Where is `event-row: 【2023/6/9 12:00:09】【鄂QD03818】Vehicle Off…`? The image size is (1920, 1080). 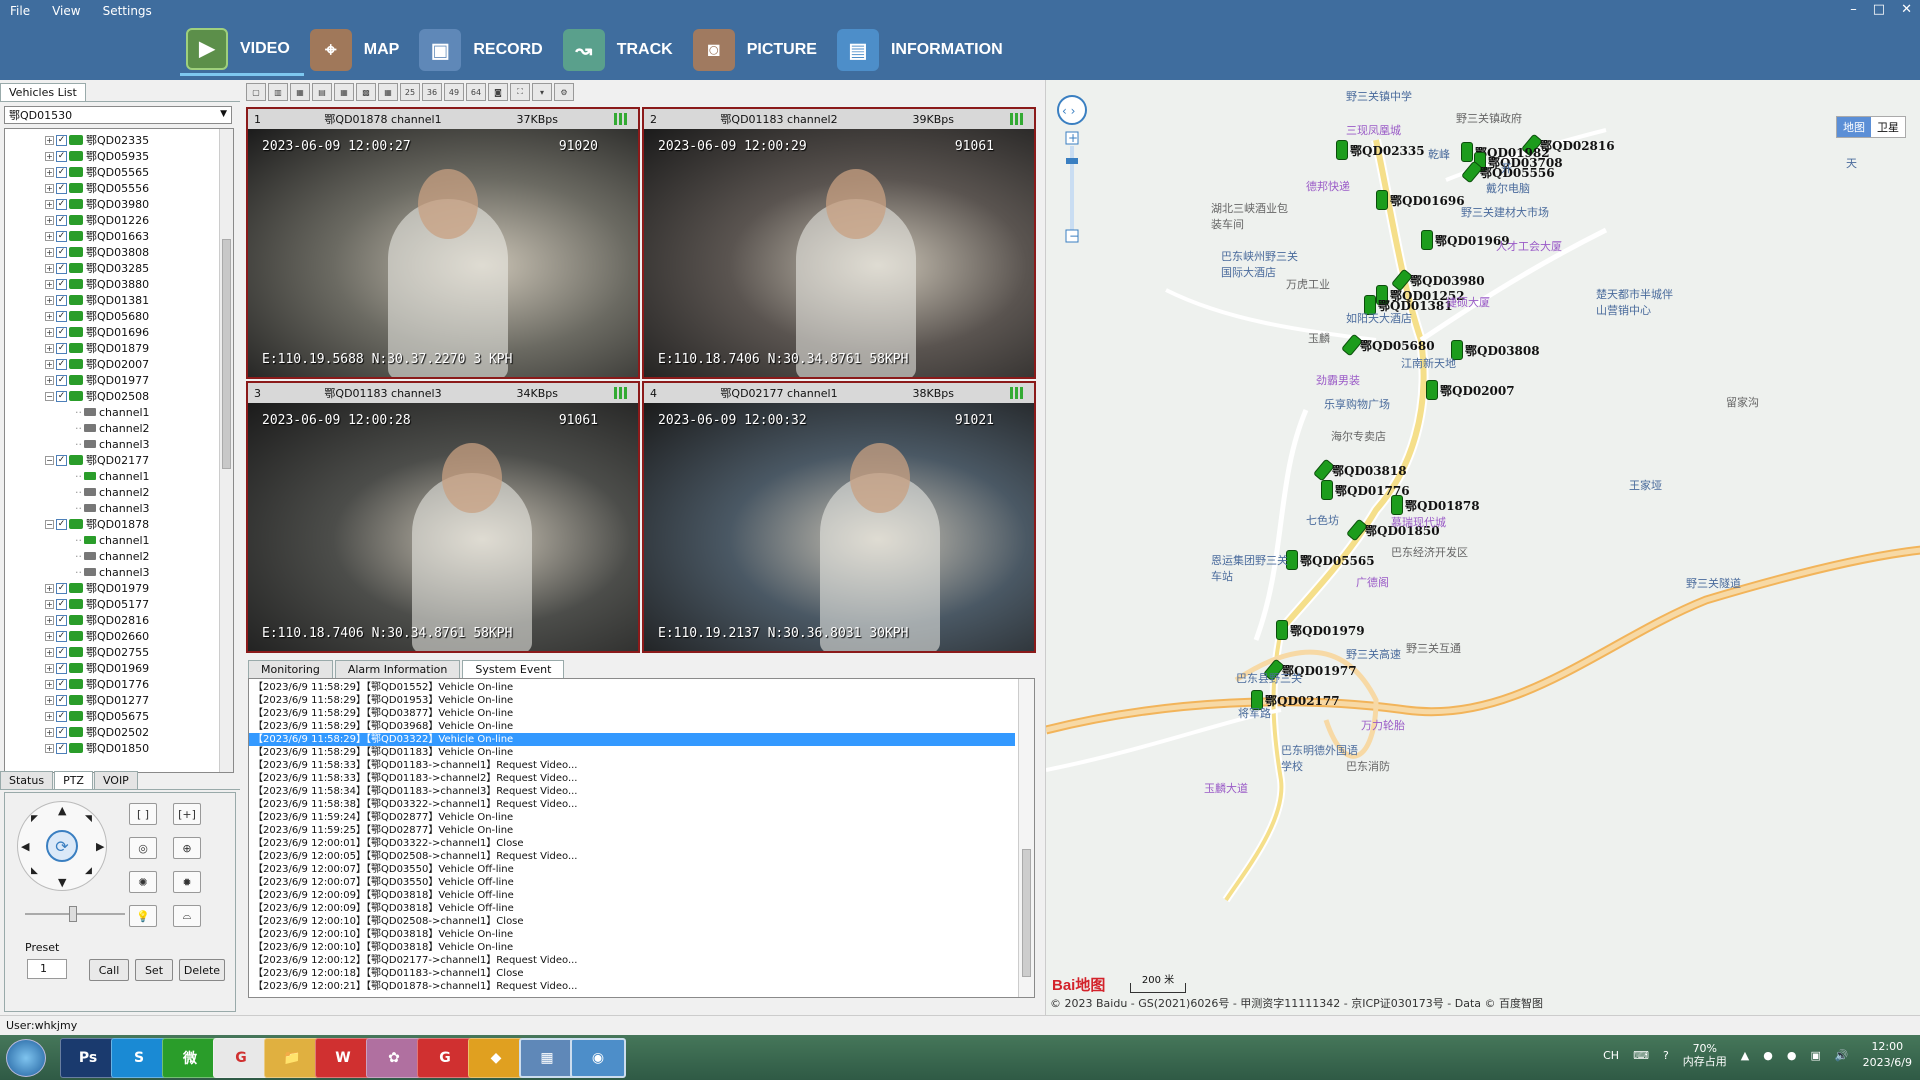 event-row: 【2023/6/9 12:00:09】【鄂QD03818】Vehicle Off… is located at coordinates (632, 895).